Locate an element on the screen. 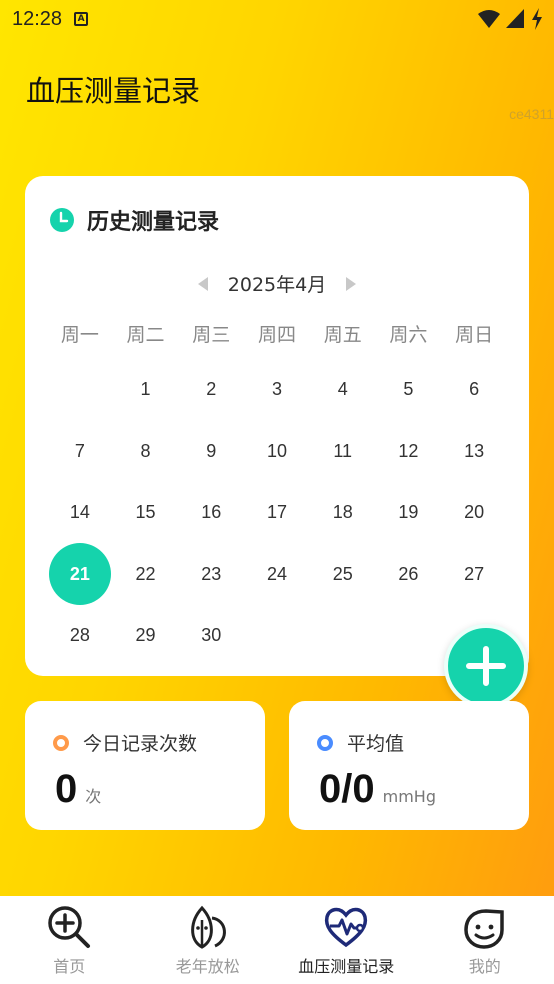 Image resolution: width=554 pixels, height=984 pixels. calendar-day: 7 is located at coordinates (80, 452).